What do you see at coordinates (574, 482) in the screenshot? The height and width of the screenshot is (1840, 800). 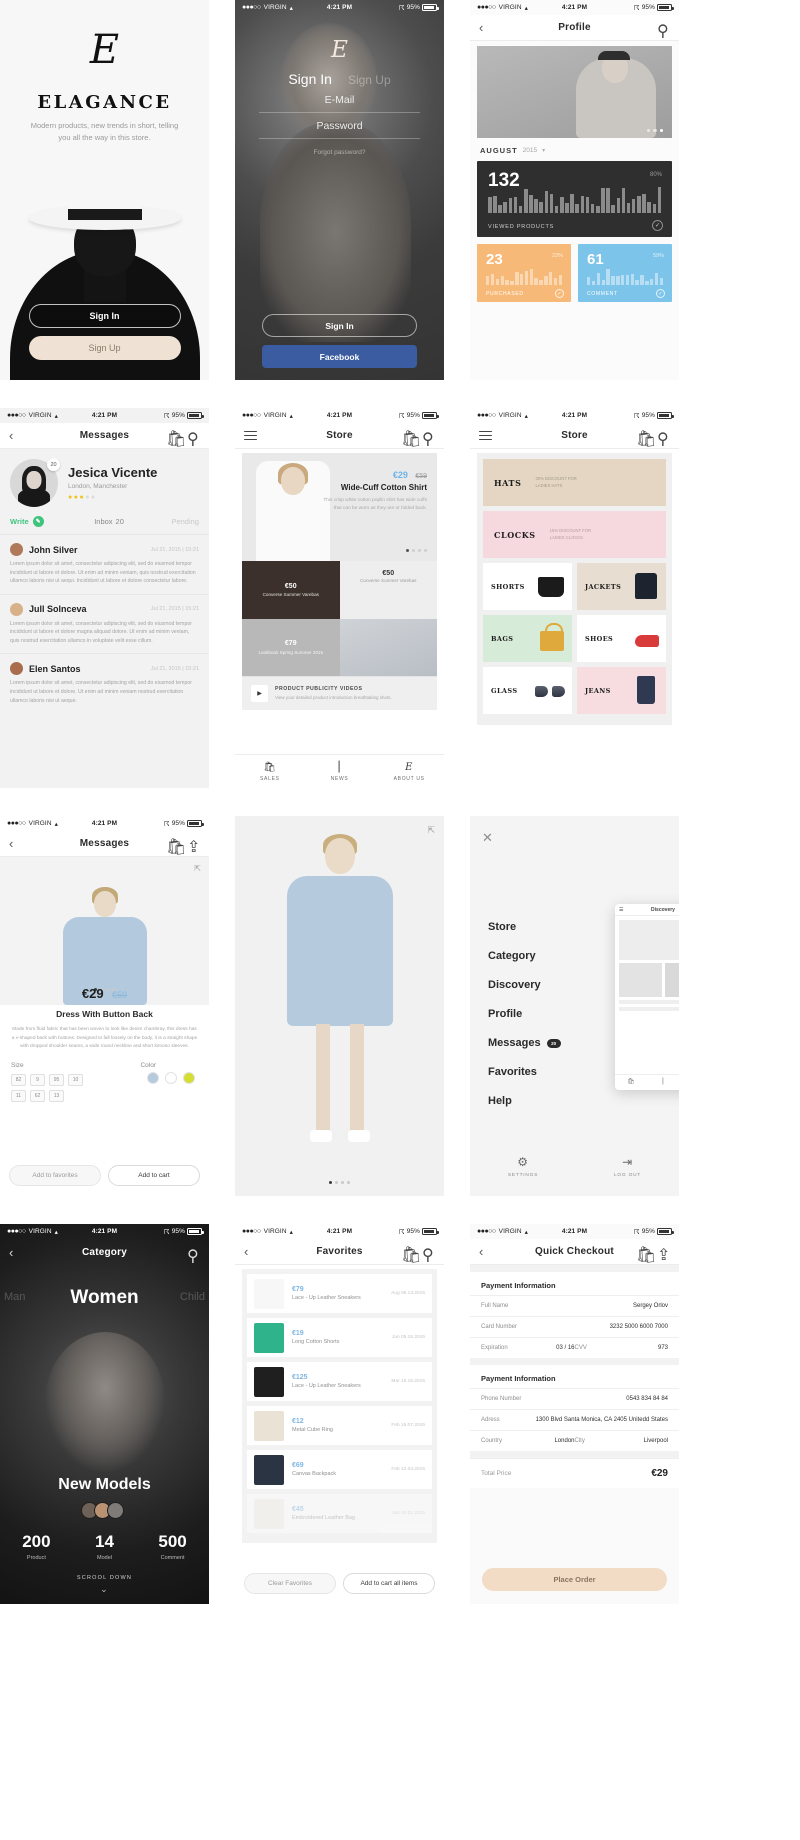 I see `category-card-hats: HATS 30% DISCOUNT FOR LADIES HATS` at bounding box center [574, 482].